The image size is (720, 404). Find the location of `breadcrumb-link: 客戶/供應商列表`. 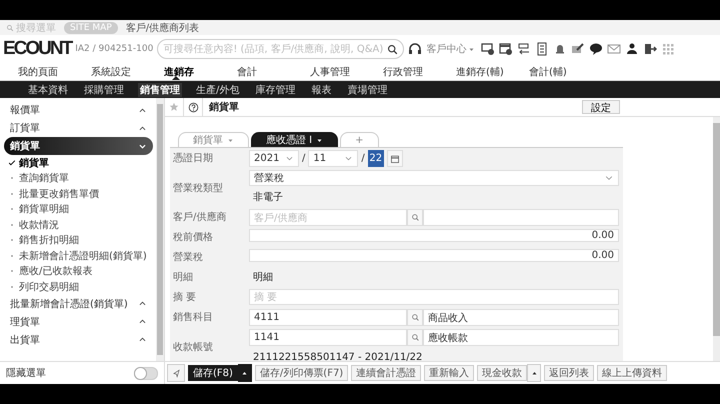

breadcrumb-link: 客戶/供應商列表 is located at coordinates (163, 27).